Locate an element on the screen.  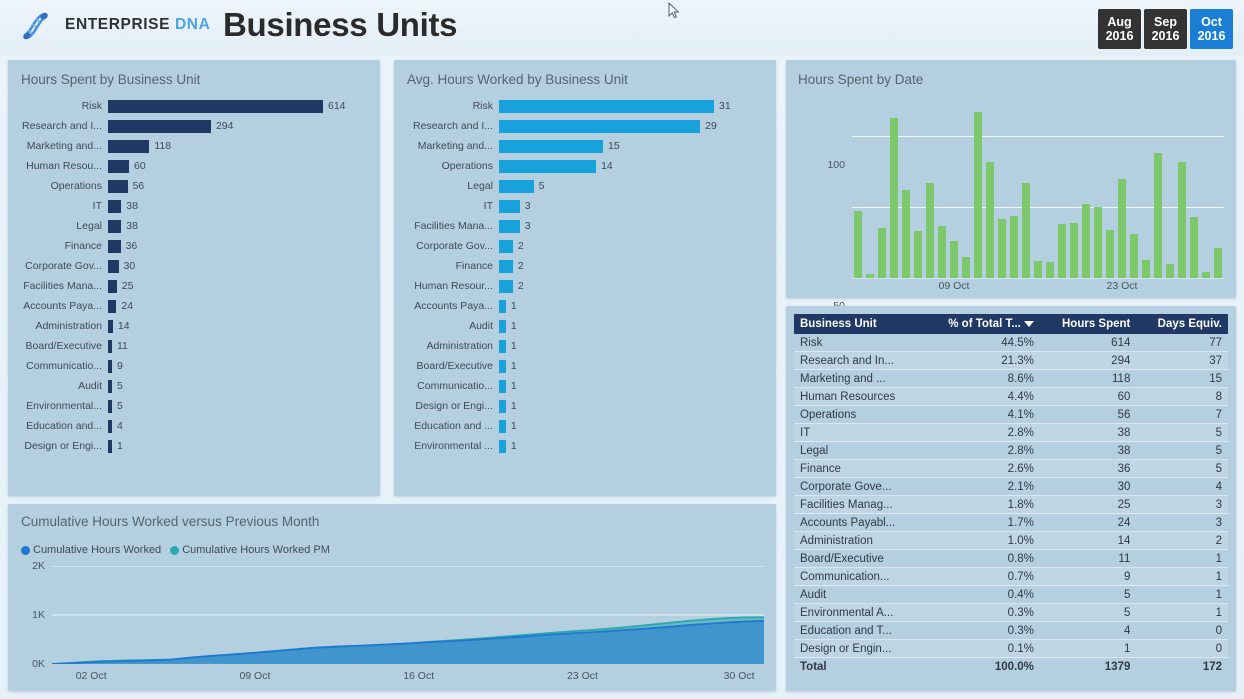
bar-row: Research and I... 294 is located at coordinates (191, 126).